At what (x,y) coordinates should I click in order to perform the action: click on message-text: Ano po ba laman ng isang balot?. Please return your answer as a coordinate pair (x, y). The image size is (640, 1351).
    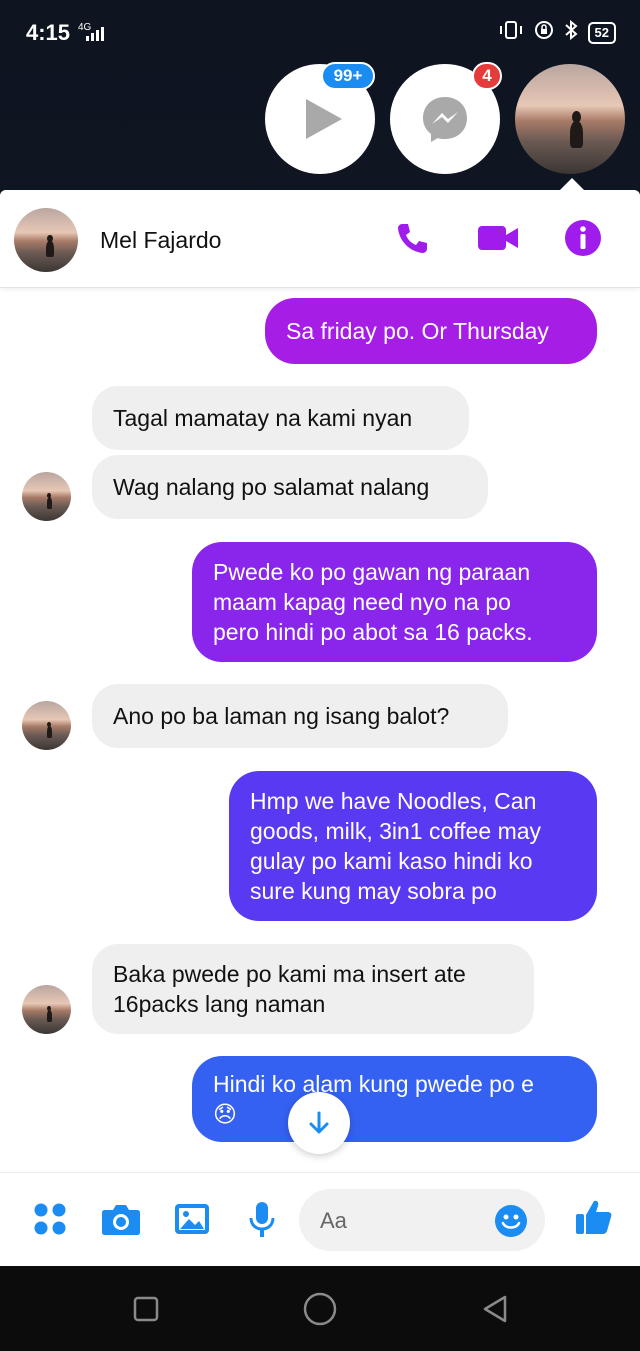
    Looking at the image, I should click on (281, 716).